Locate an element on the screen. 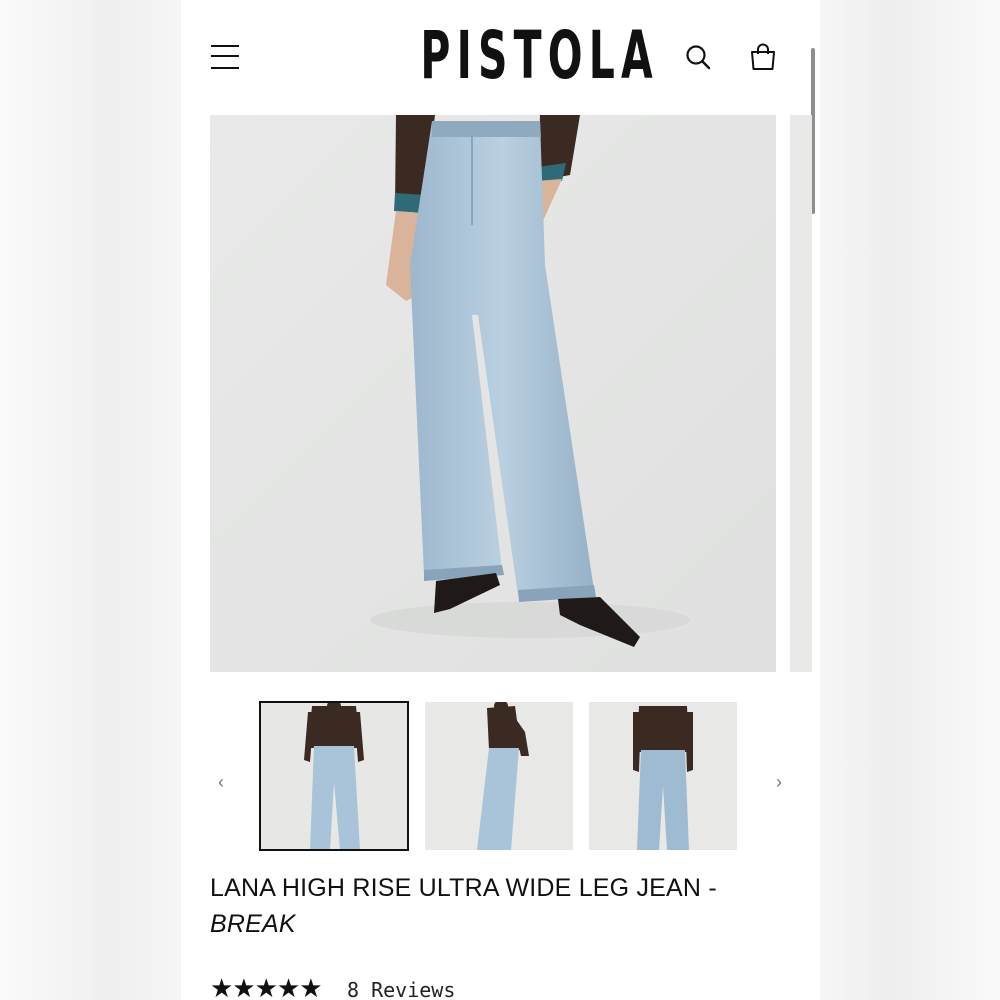  thumbnail-carousel: ‹ › is located at coordinates (500, 777).